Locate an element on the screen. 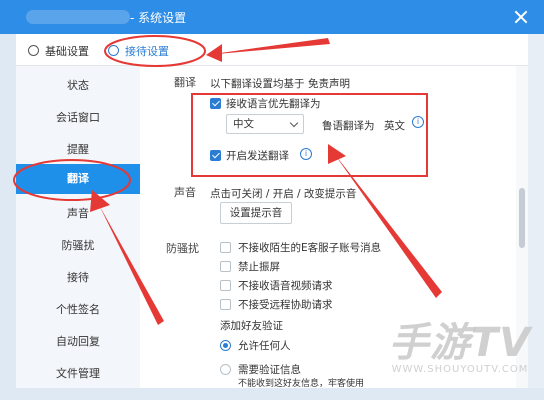  translate-section-label: 翻译 is located at coordinates (185, 82).